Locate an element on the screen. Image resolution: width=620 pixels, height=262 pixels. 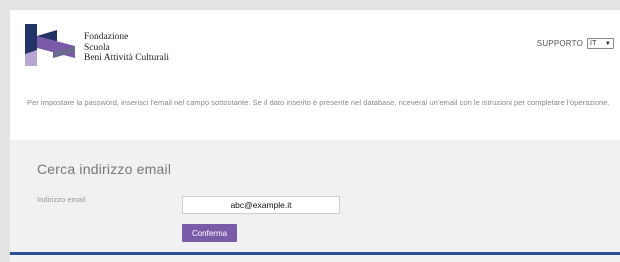
confirm-button: Conferma is located at coordinates (209, 233).